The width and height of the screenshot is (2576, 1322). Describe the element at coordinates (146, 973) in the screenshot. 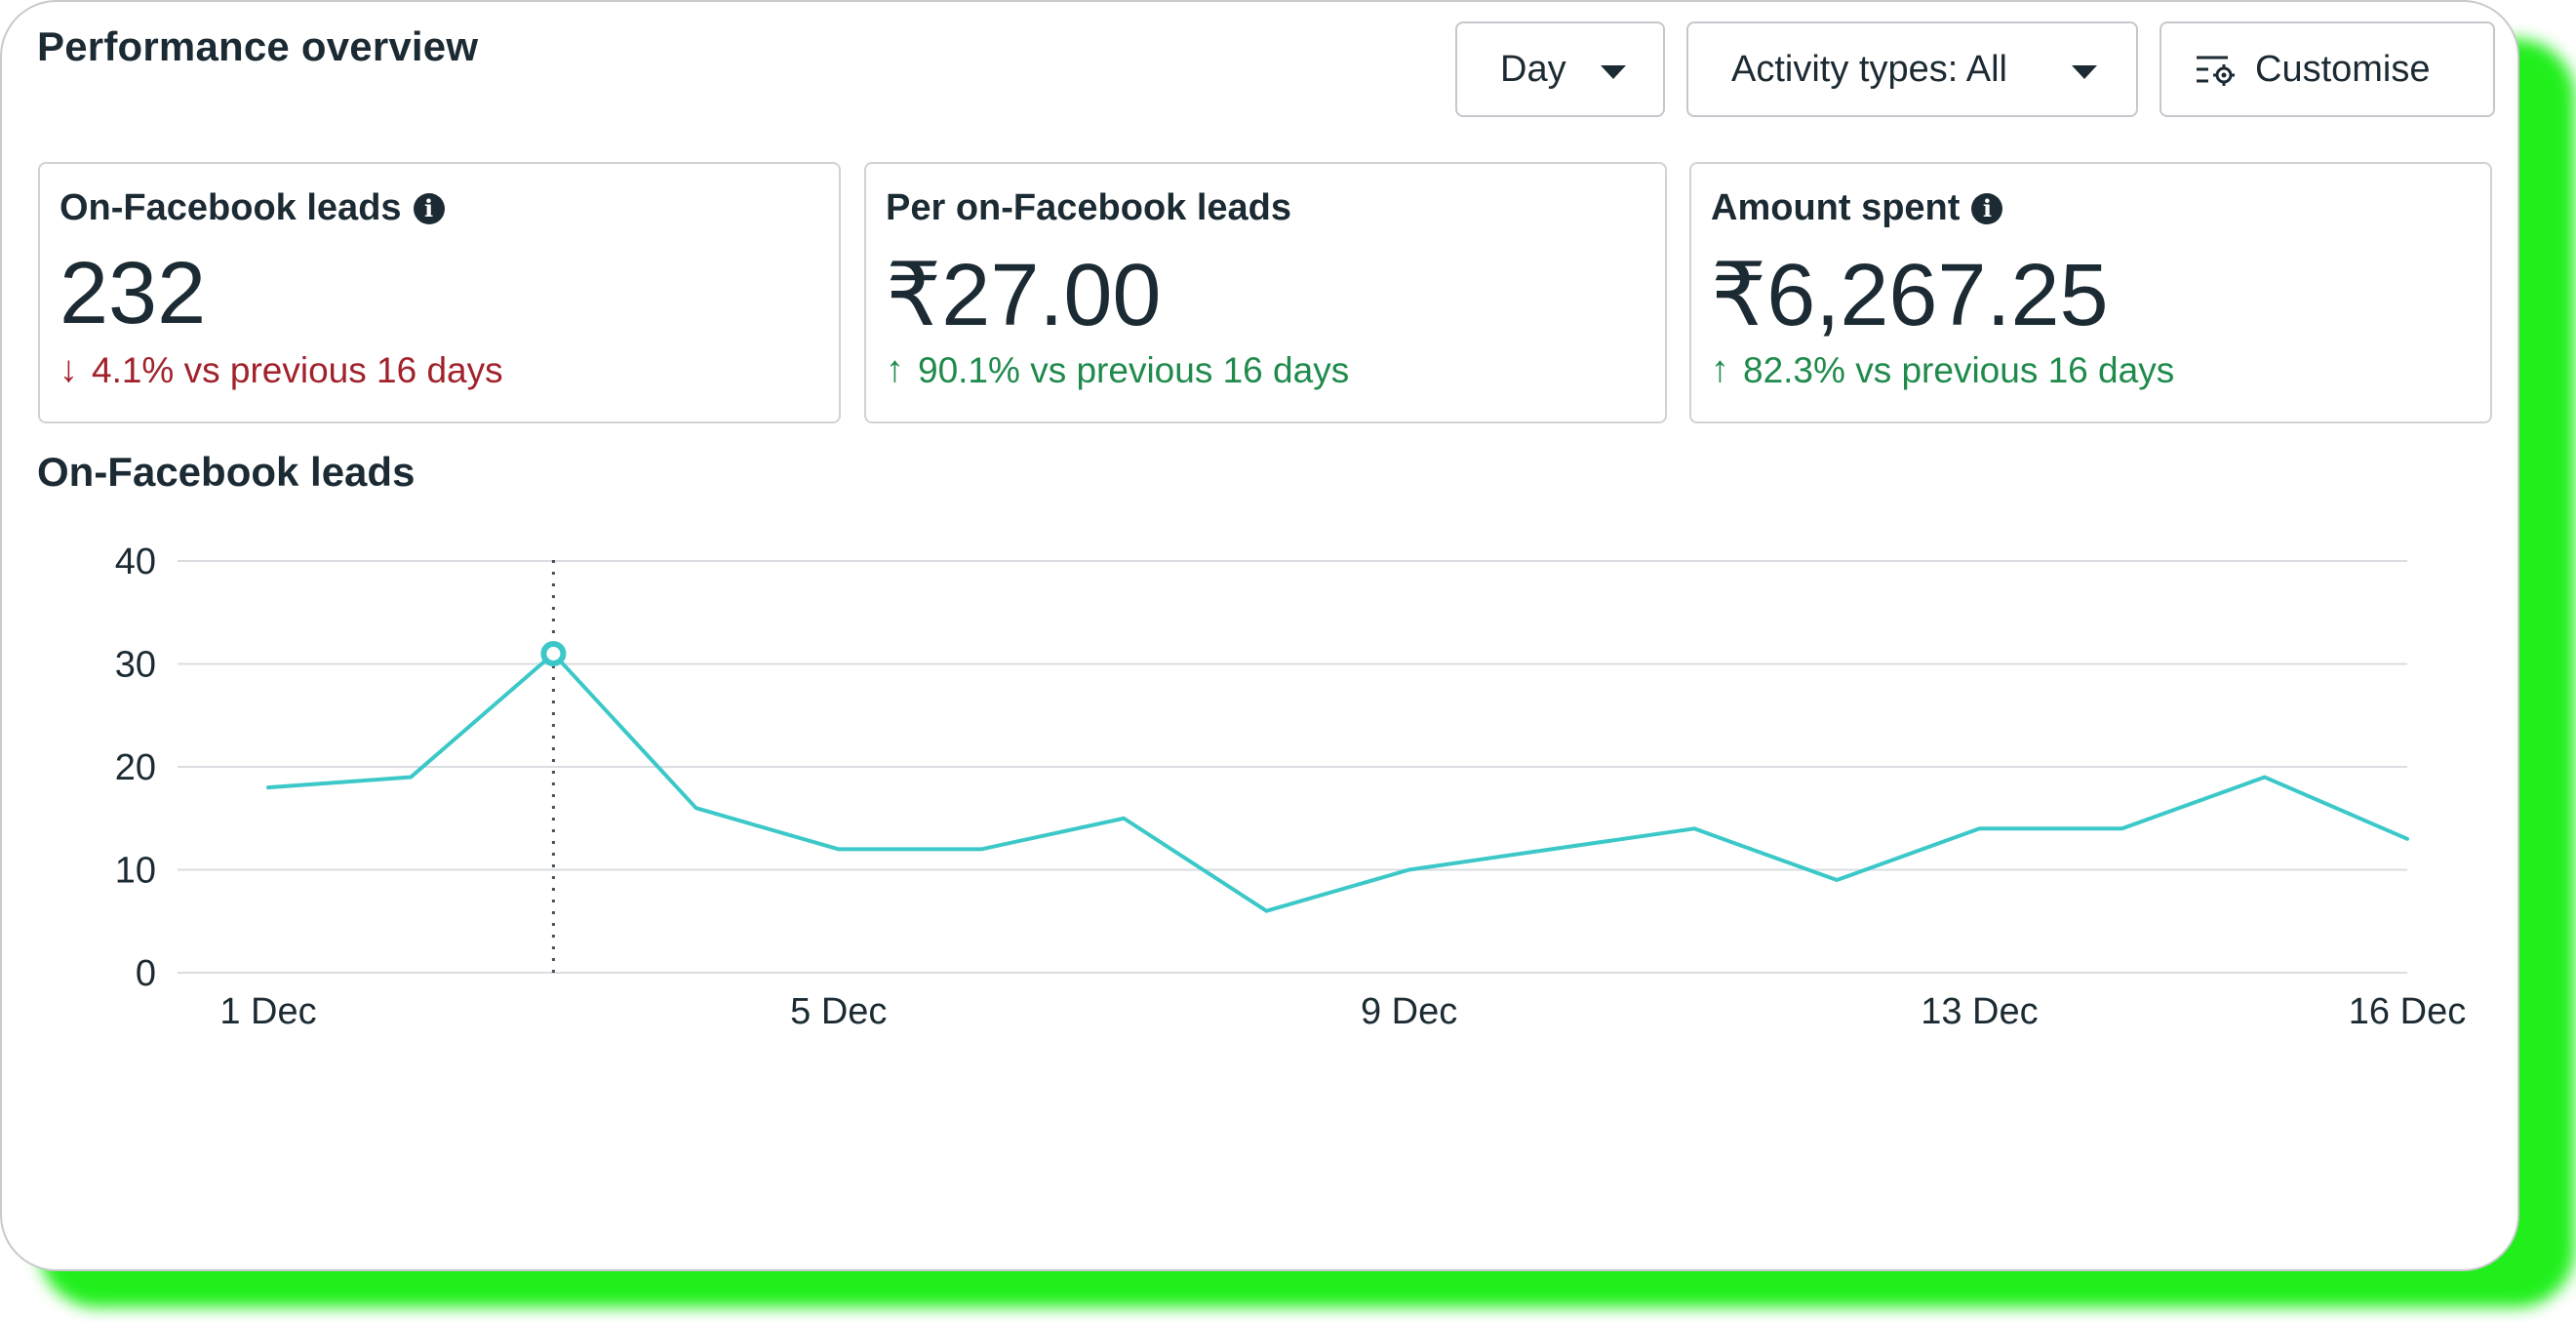

I see `y-tick-label: 0` at that location.